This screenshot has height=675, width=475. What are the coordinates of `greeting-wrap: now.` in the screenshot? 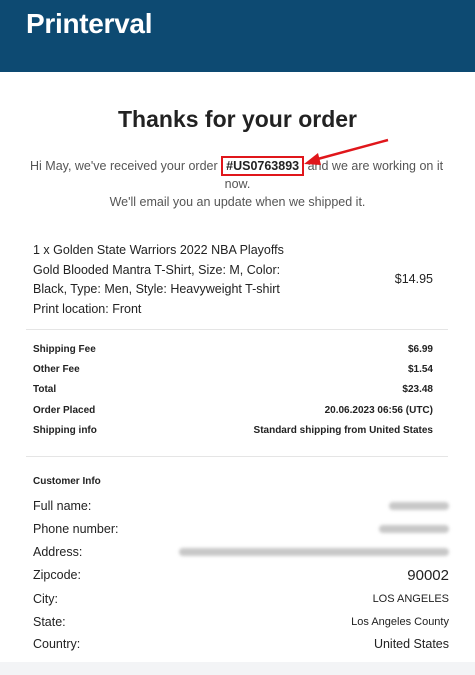 It's located at (237, 184).